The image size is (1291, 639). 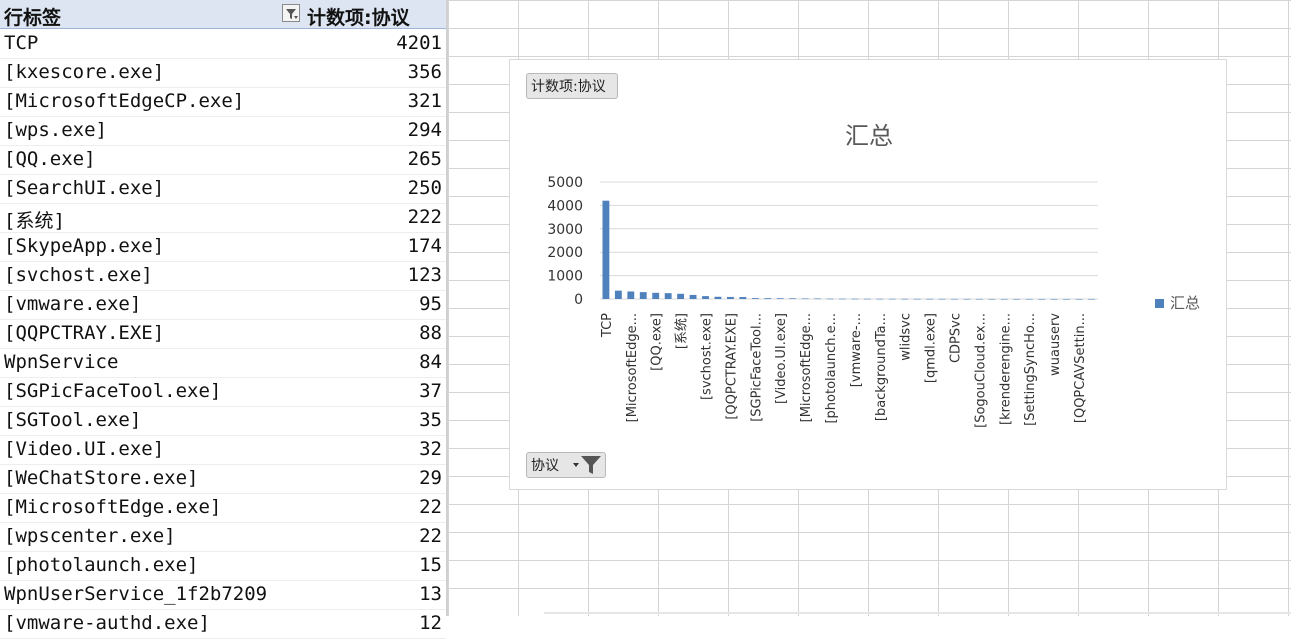 I want to click on y-tick-label: 4000, so click(x=565, y=206).